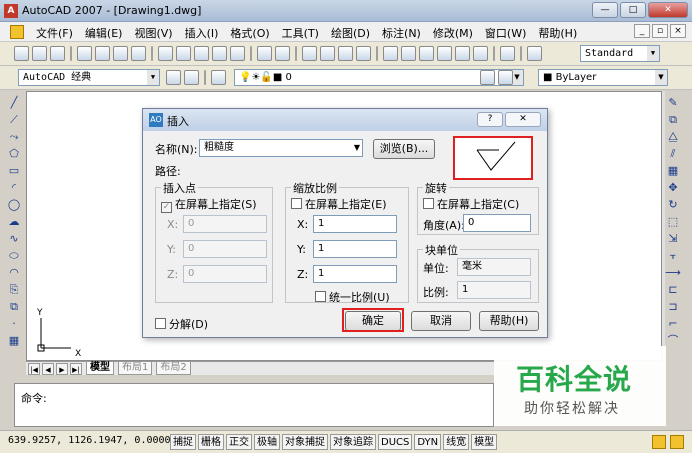 Image resolution: width=692 pixels, height=453 pixels. Describe the element at coordinates (456, 442) in the screenshot. I see `lineweight-toggle: 线宽` at that location.